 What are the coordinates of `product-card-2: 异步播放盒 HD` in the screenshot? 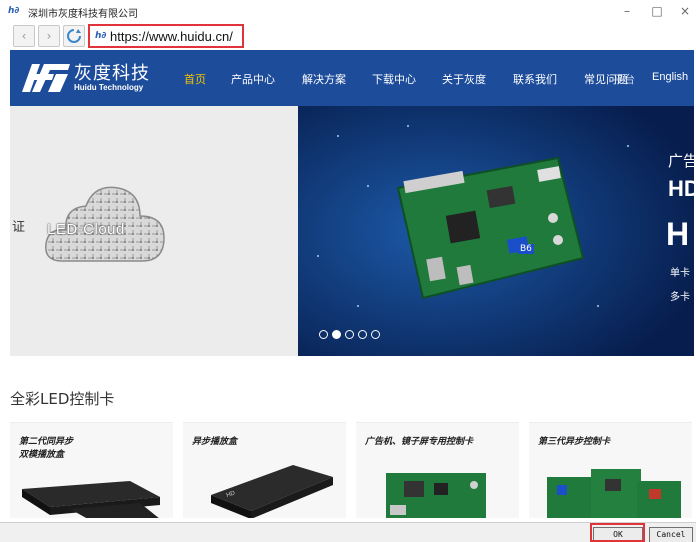 It's located at (264, 470).